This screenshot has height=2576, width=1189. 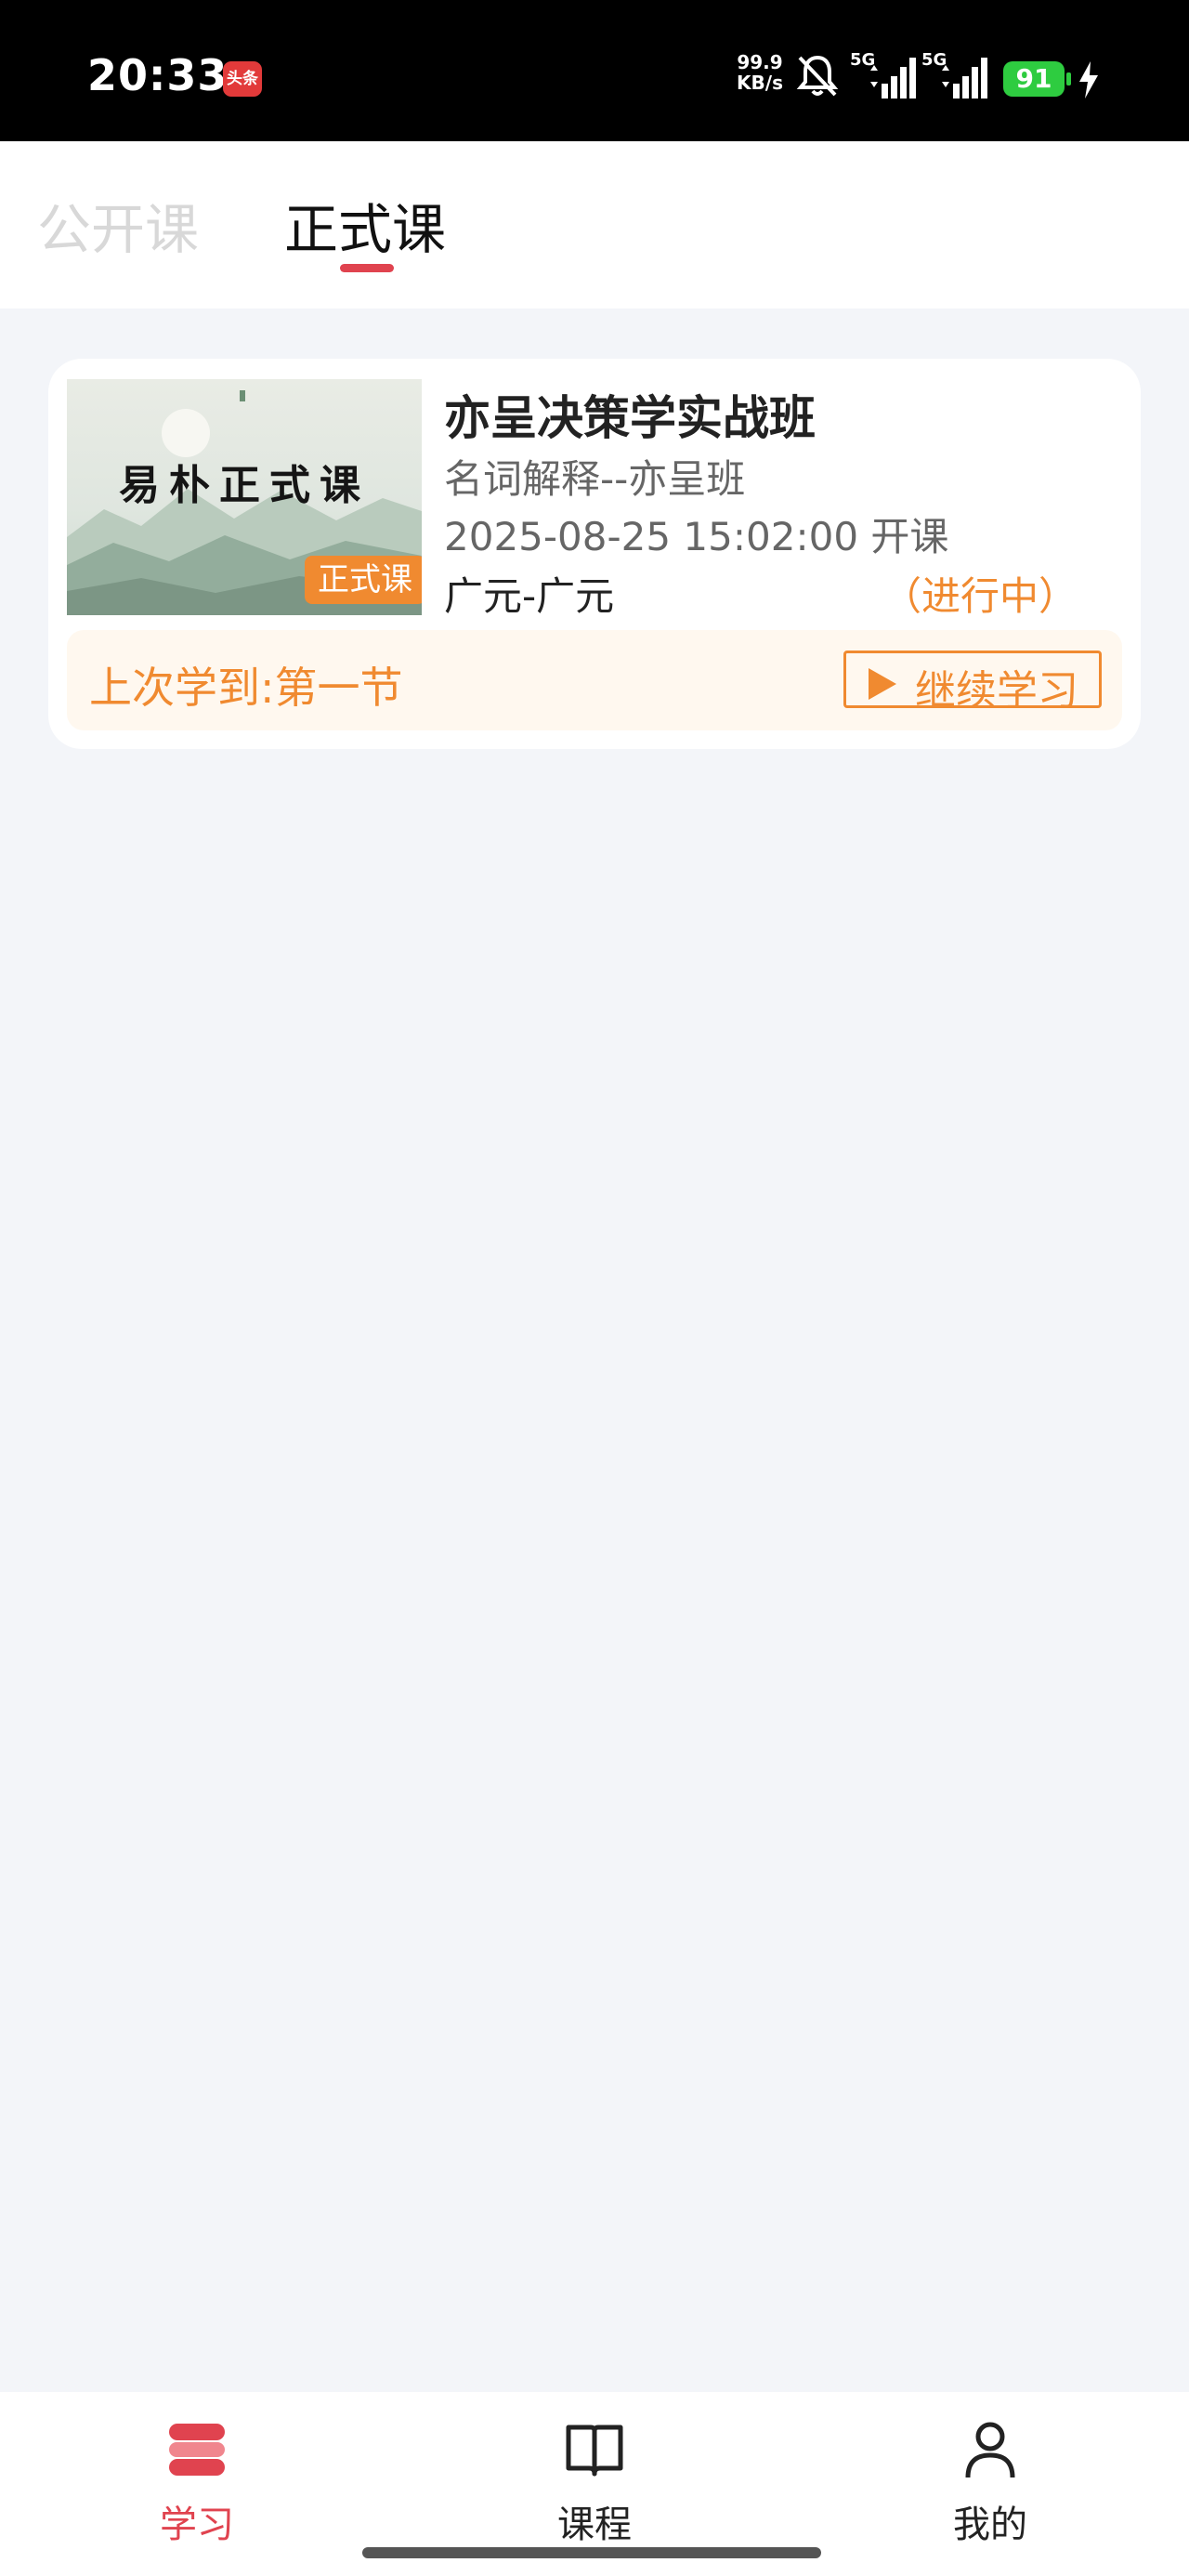 What do you see at coordinates (367, 268) in the screenshot?
I see `active-tab-indicator` at bounding box center [367, 268].